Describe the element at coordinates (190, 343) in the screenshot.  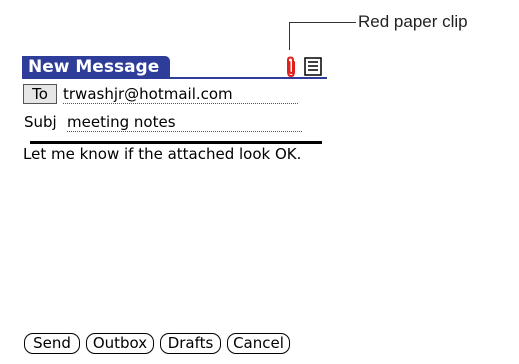
I see `drafts-button: Drafts` at that location.